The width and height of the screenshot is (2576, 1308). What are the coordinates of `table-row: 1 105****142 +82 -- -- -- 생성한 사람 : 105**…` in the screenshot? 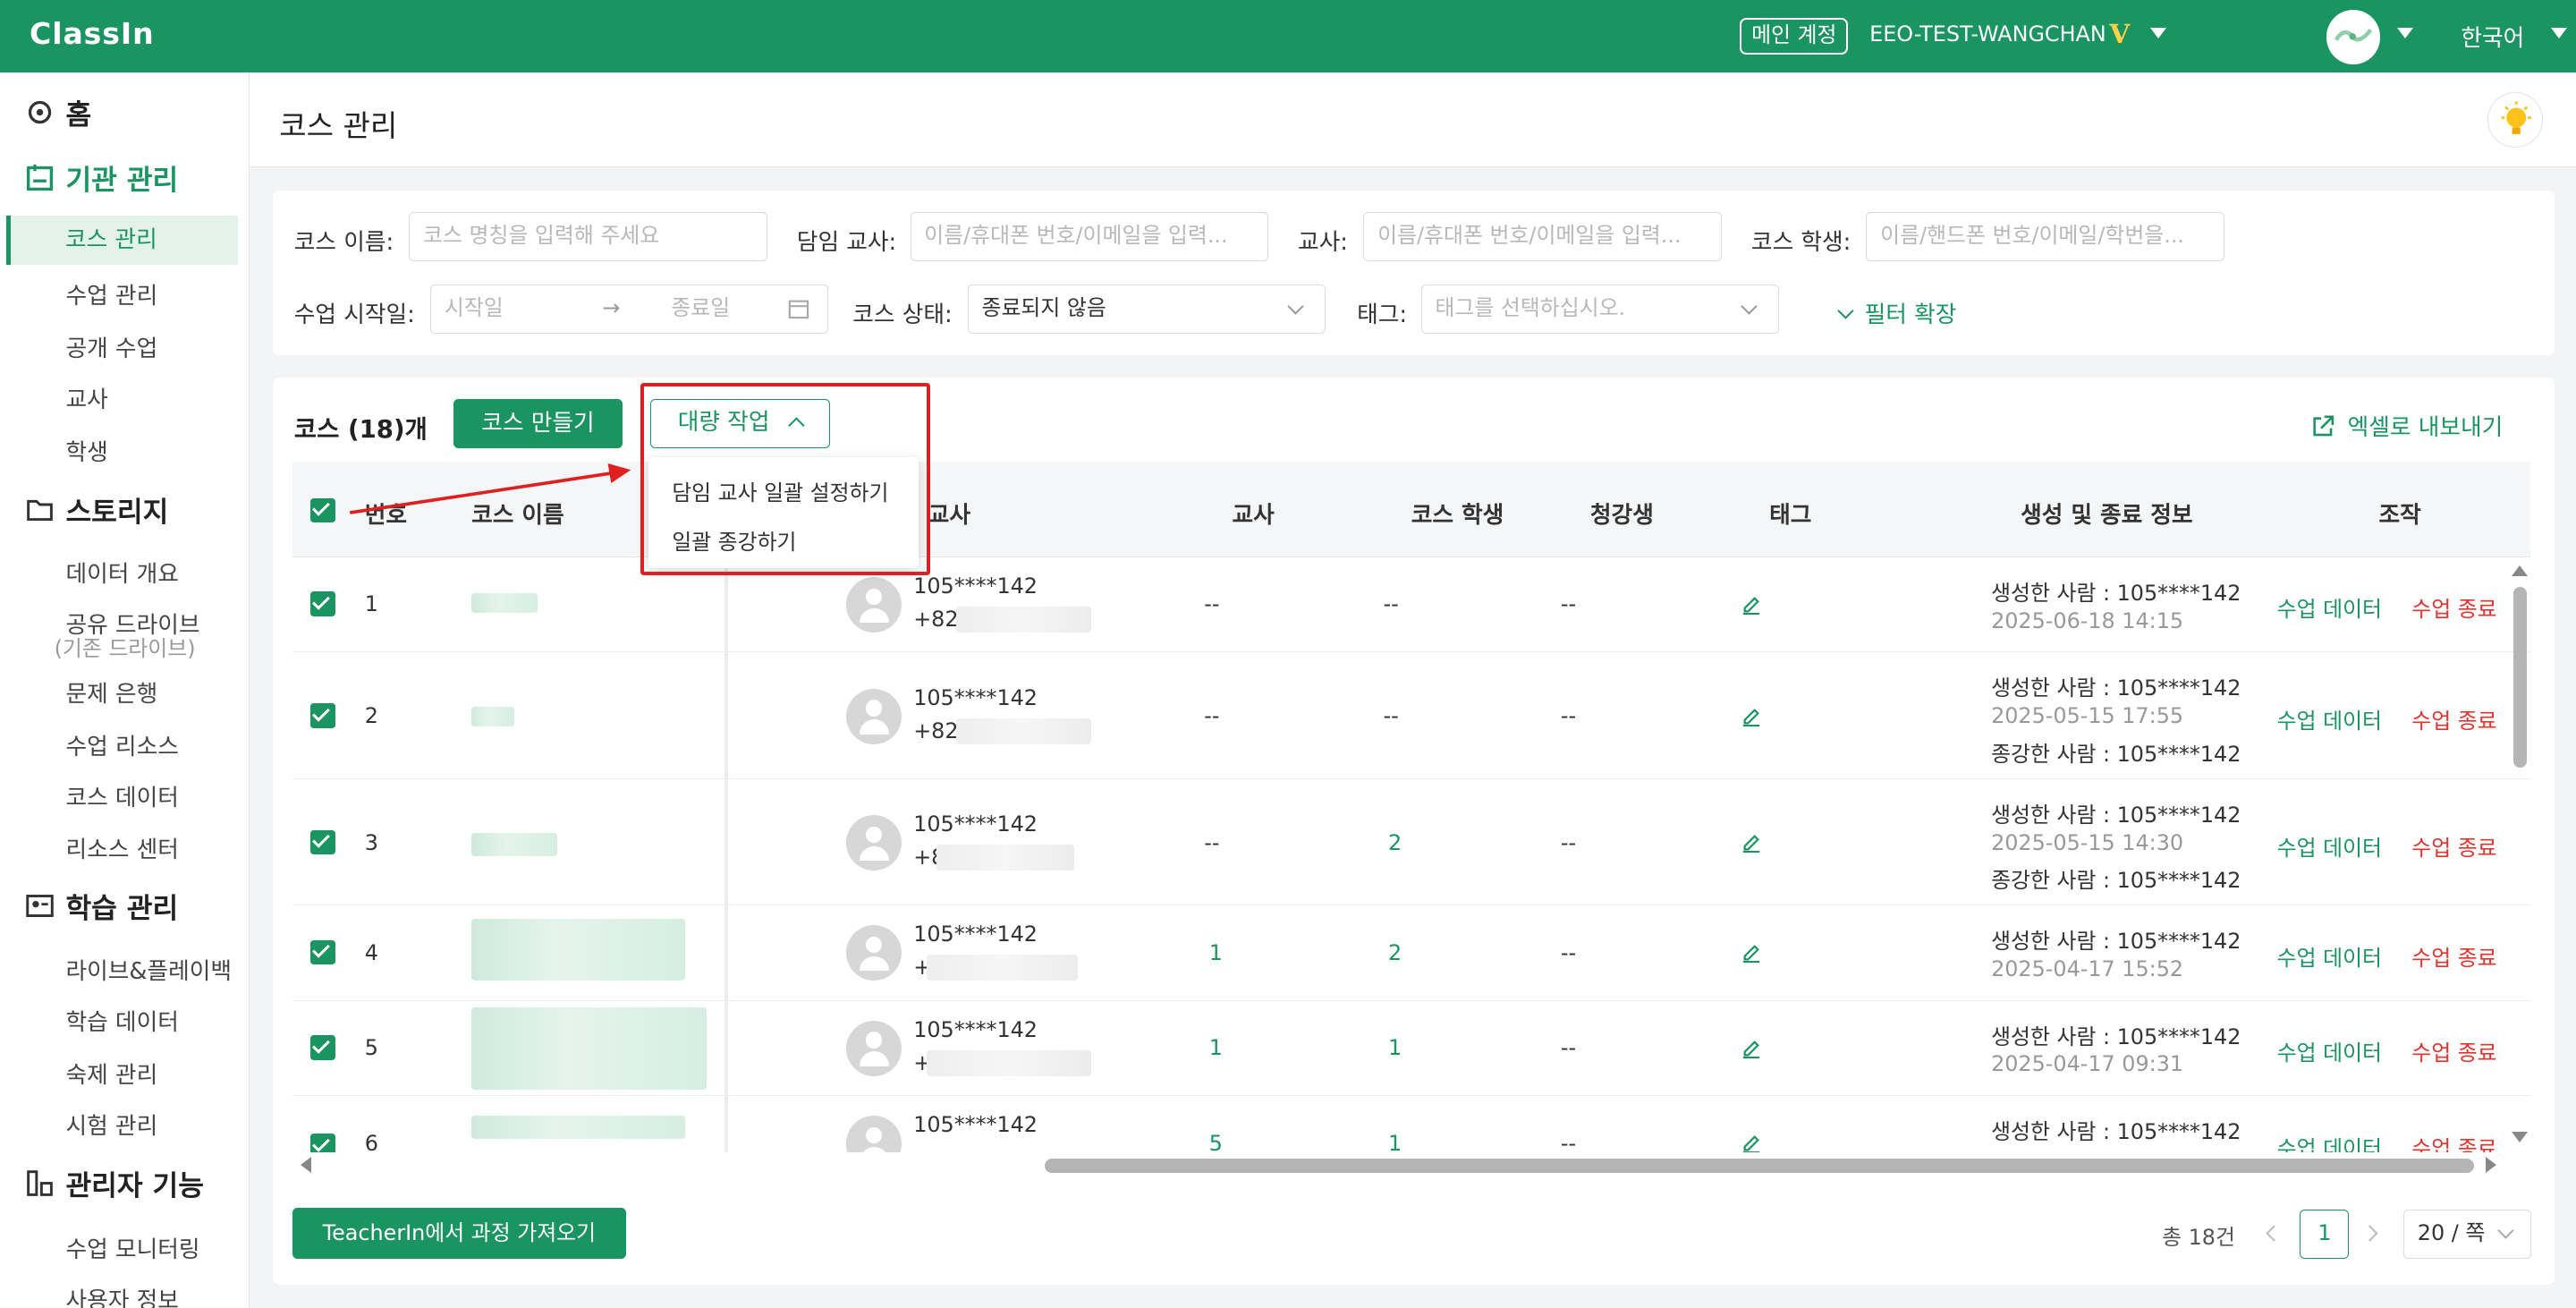 It's located at (1411, 604).